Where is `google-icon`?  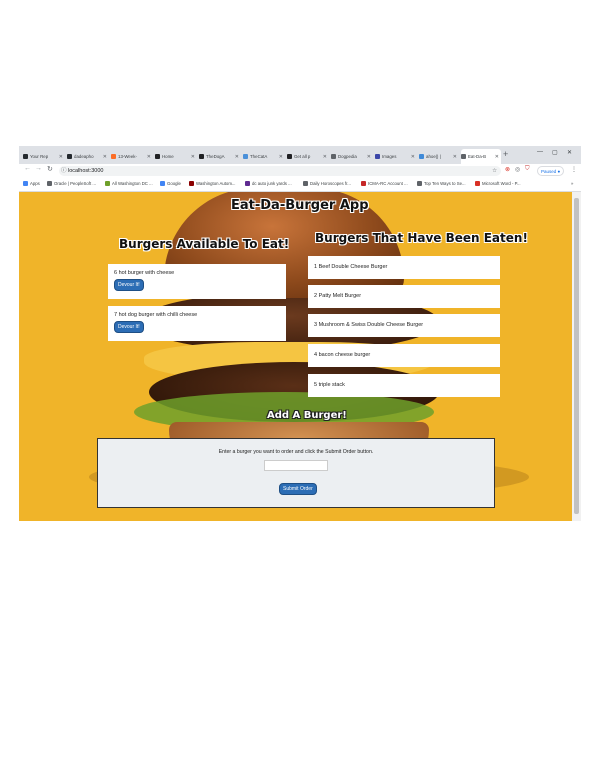
google-icon is located at coordinates (162, 183).